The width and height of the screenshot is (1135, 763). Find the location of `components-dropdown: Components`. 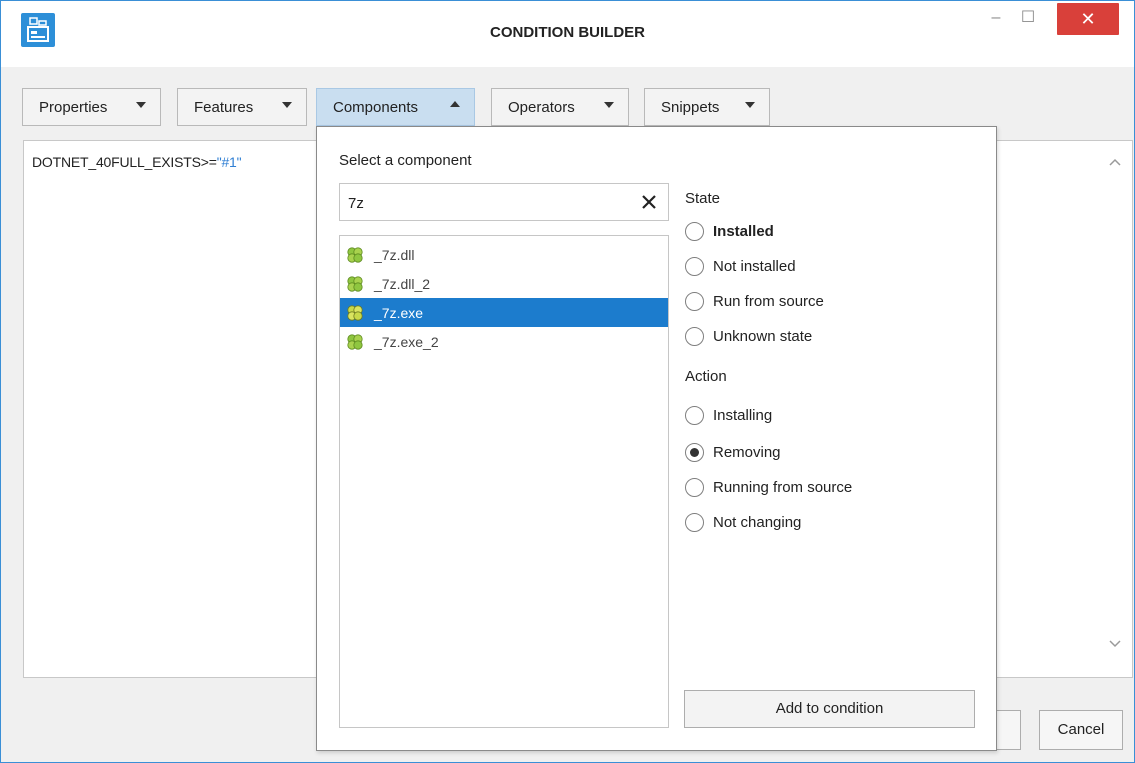

components-dropdown: Components is located at coordinates (395, 107).